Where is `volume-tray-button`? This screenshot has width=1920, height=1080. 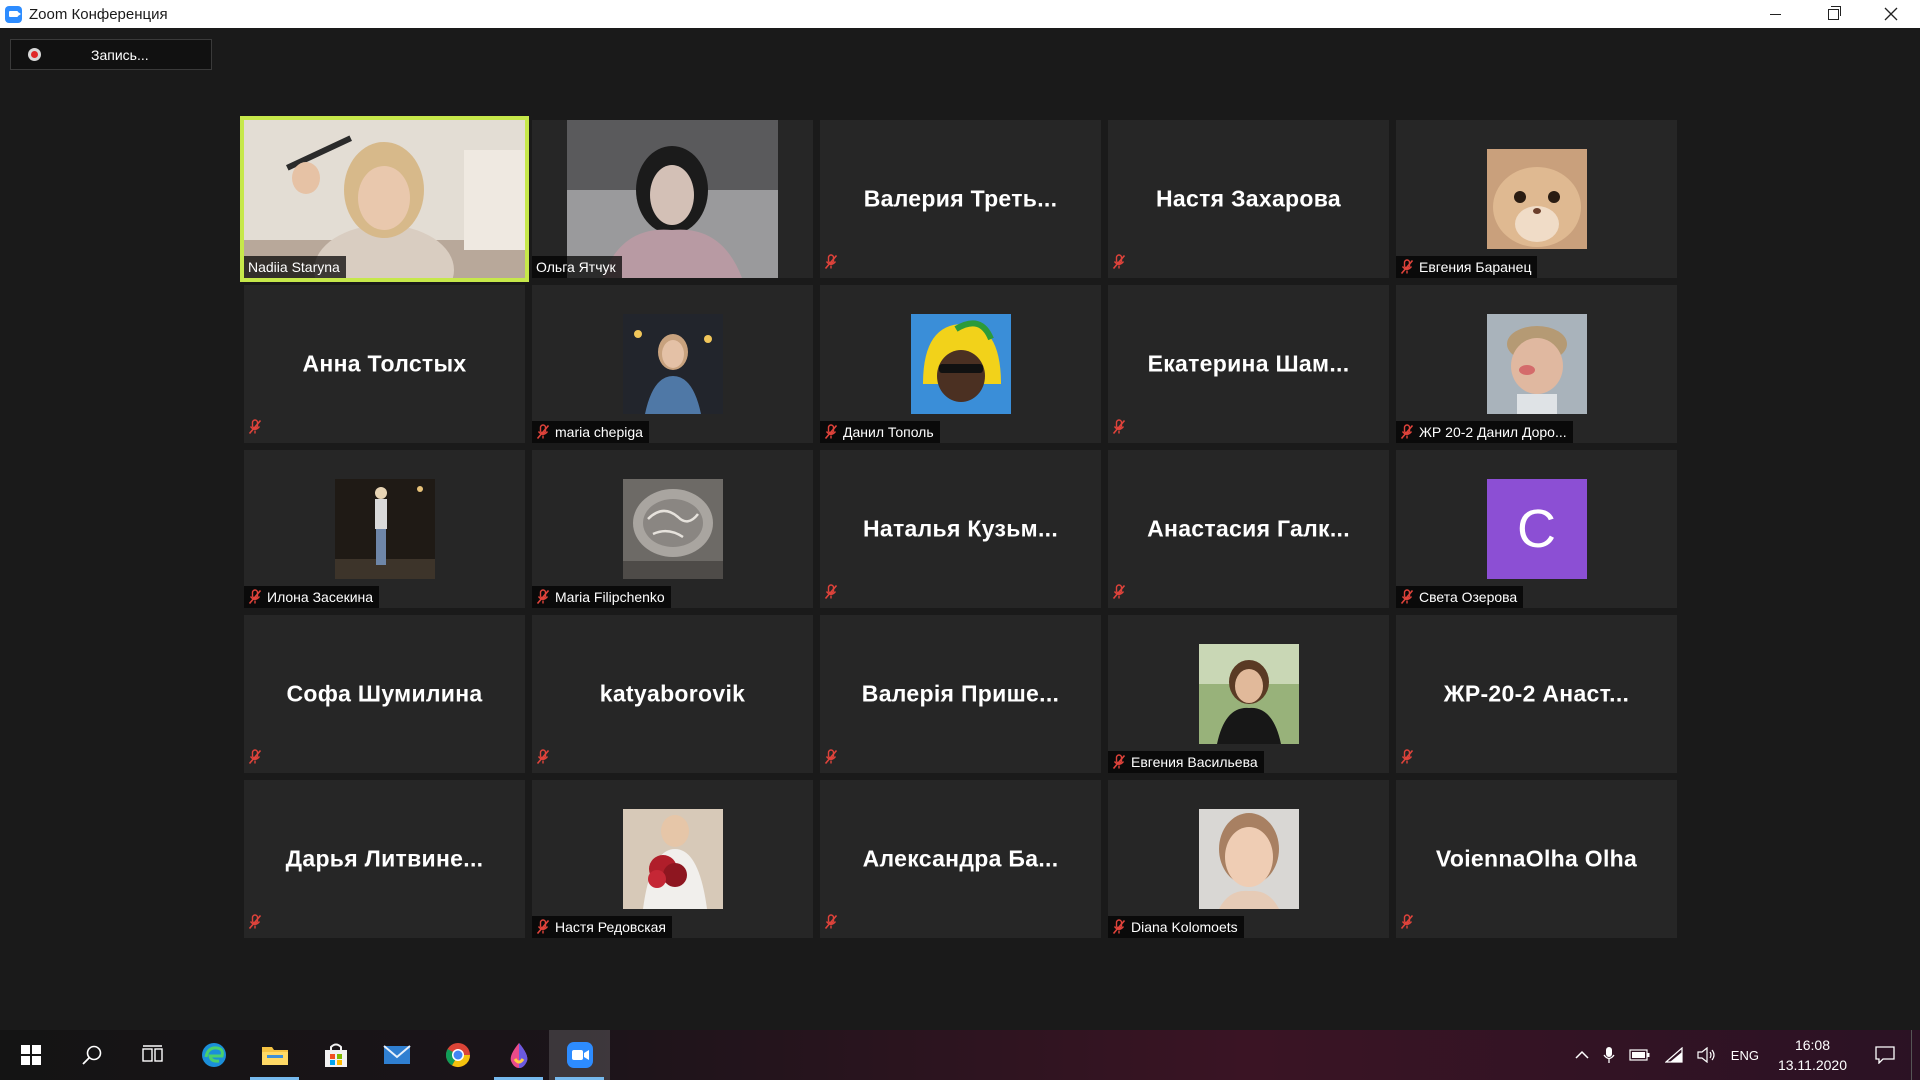
volume-tray-button is located at coordinates (1707, 1055).